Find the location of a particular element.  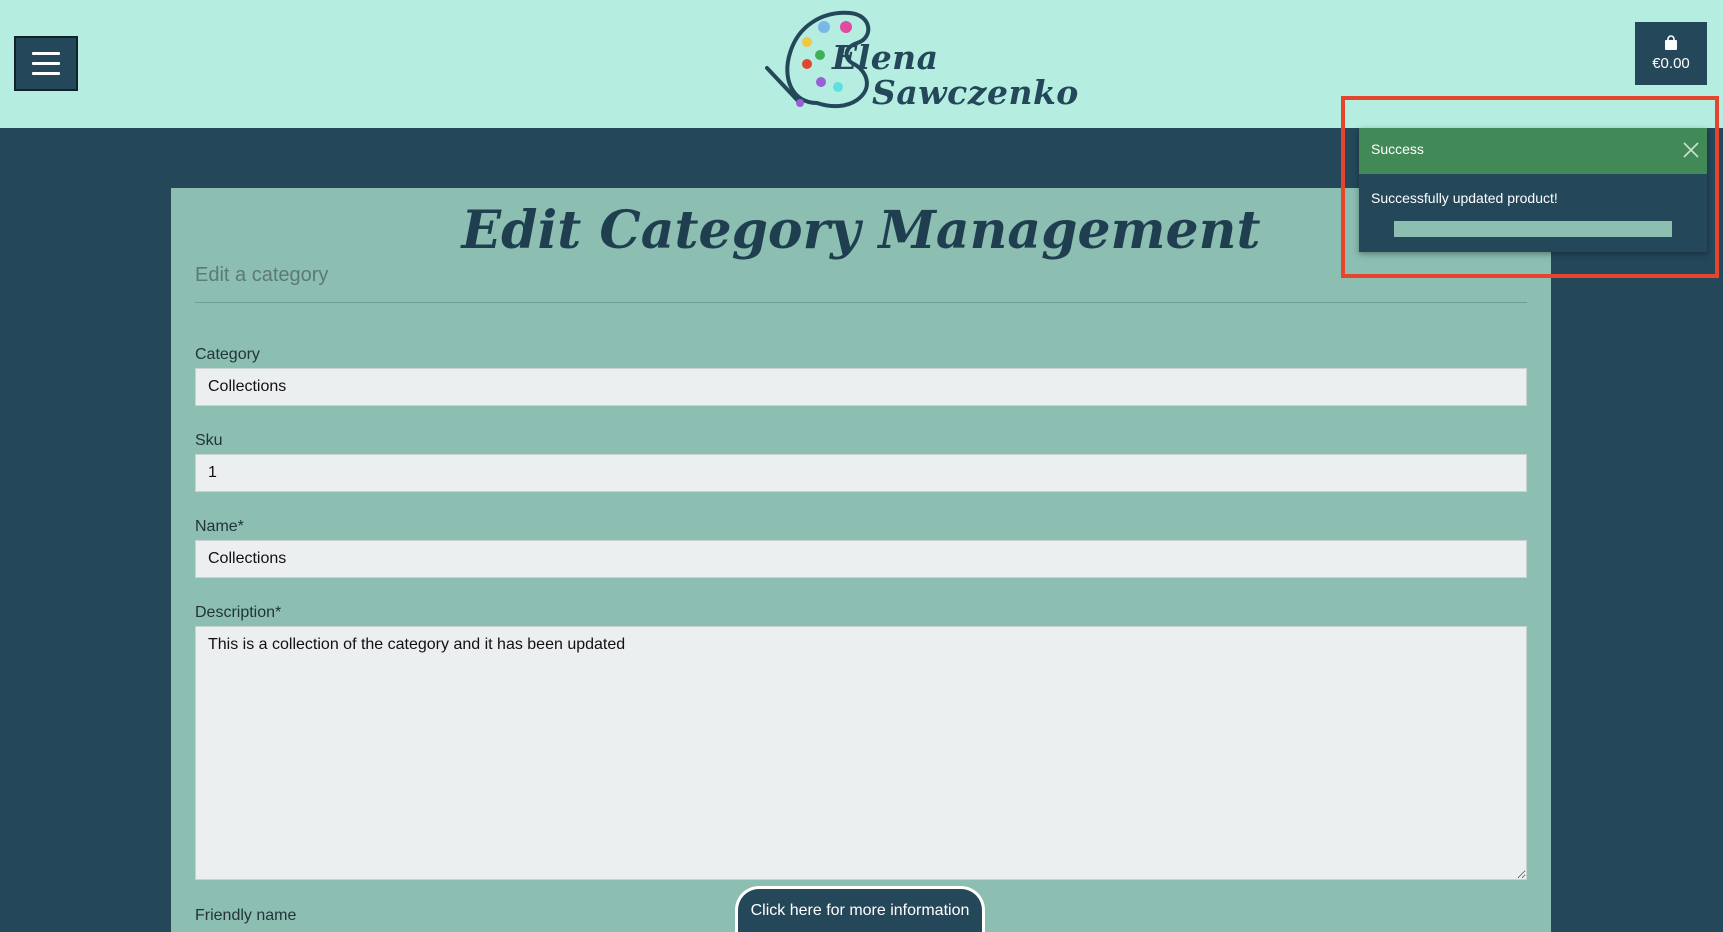

menu-button is located at coordinates (46, 63).